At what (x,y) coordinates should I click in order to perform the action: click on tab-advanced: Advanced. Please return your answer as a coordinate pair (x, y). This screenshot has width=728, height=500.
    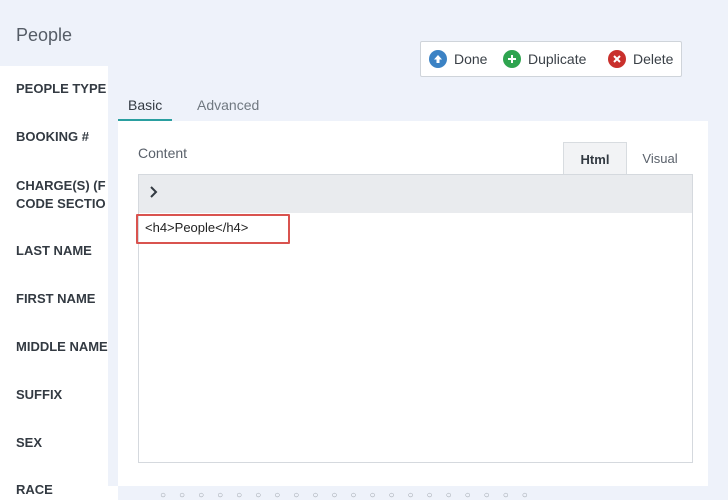
    Looking at the image, I should click on (228, 108).